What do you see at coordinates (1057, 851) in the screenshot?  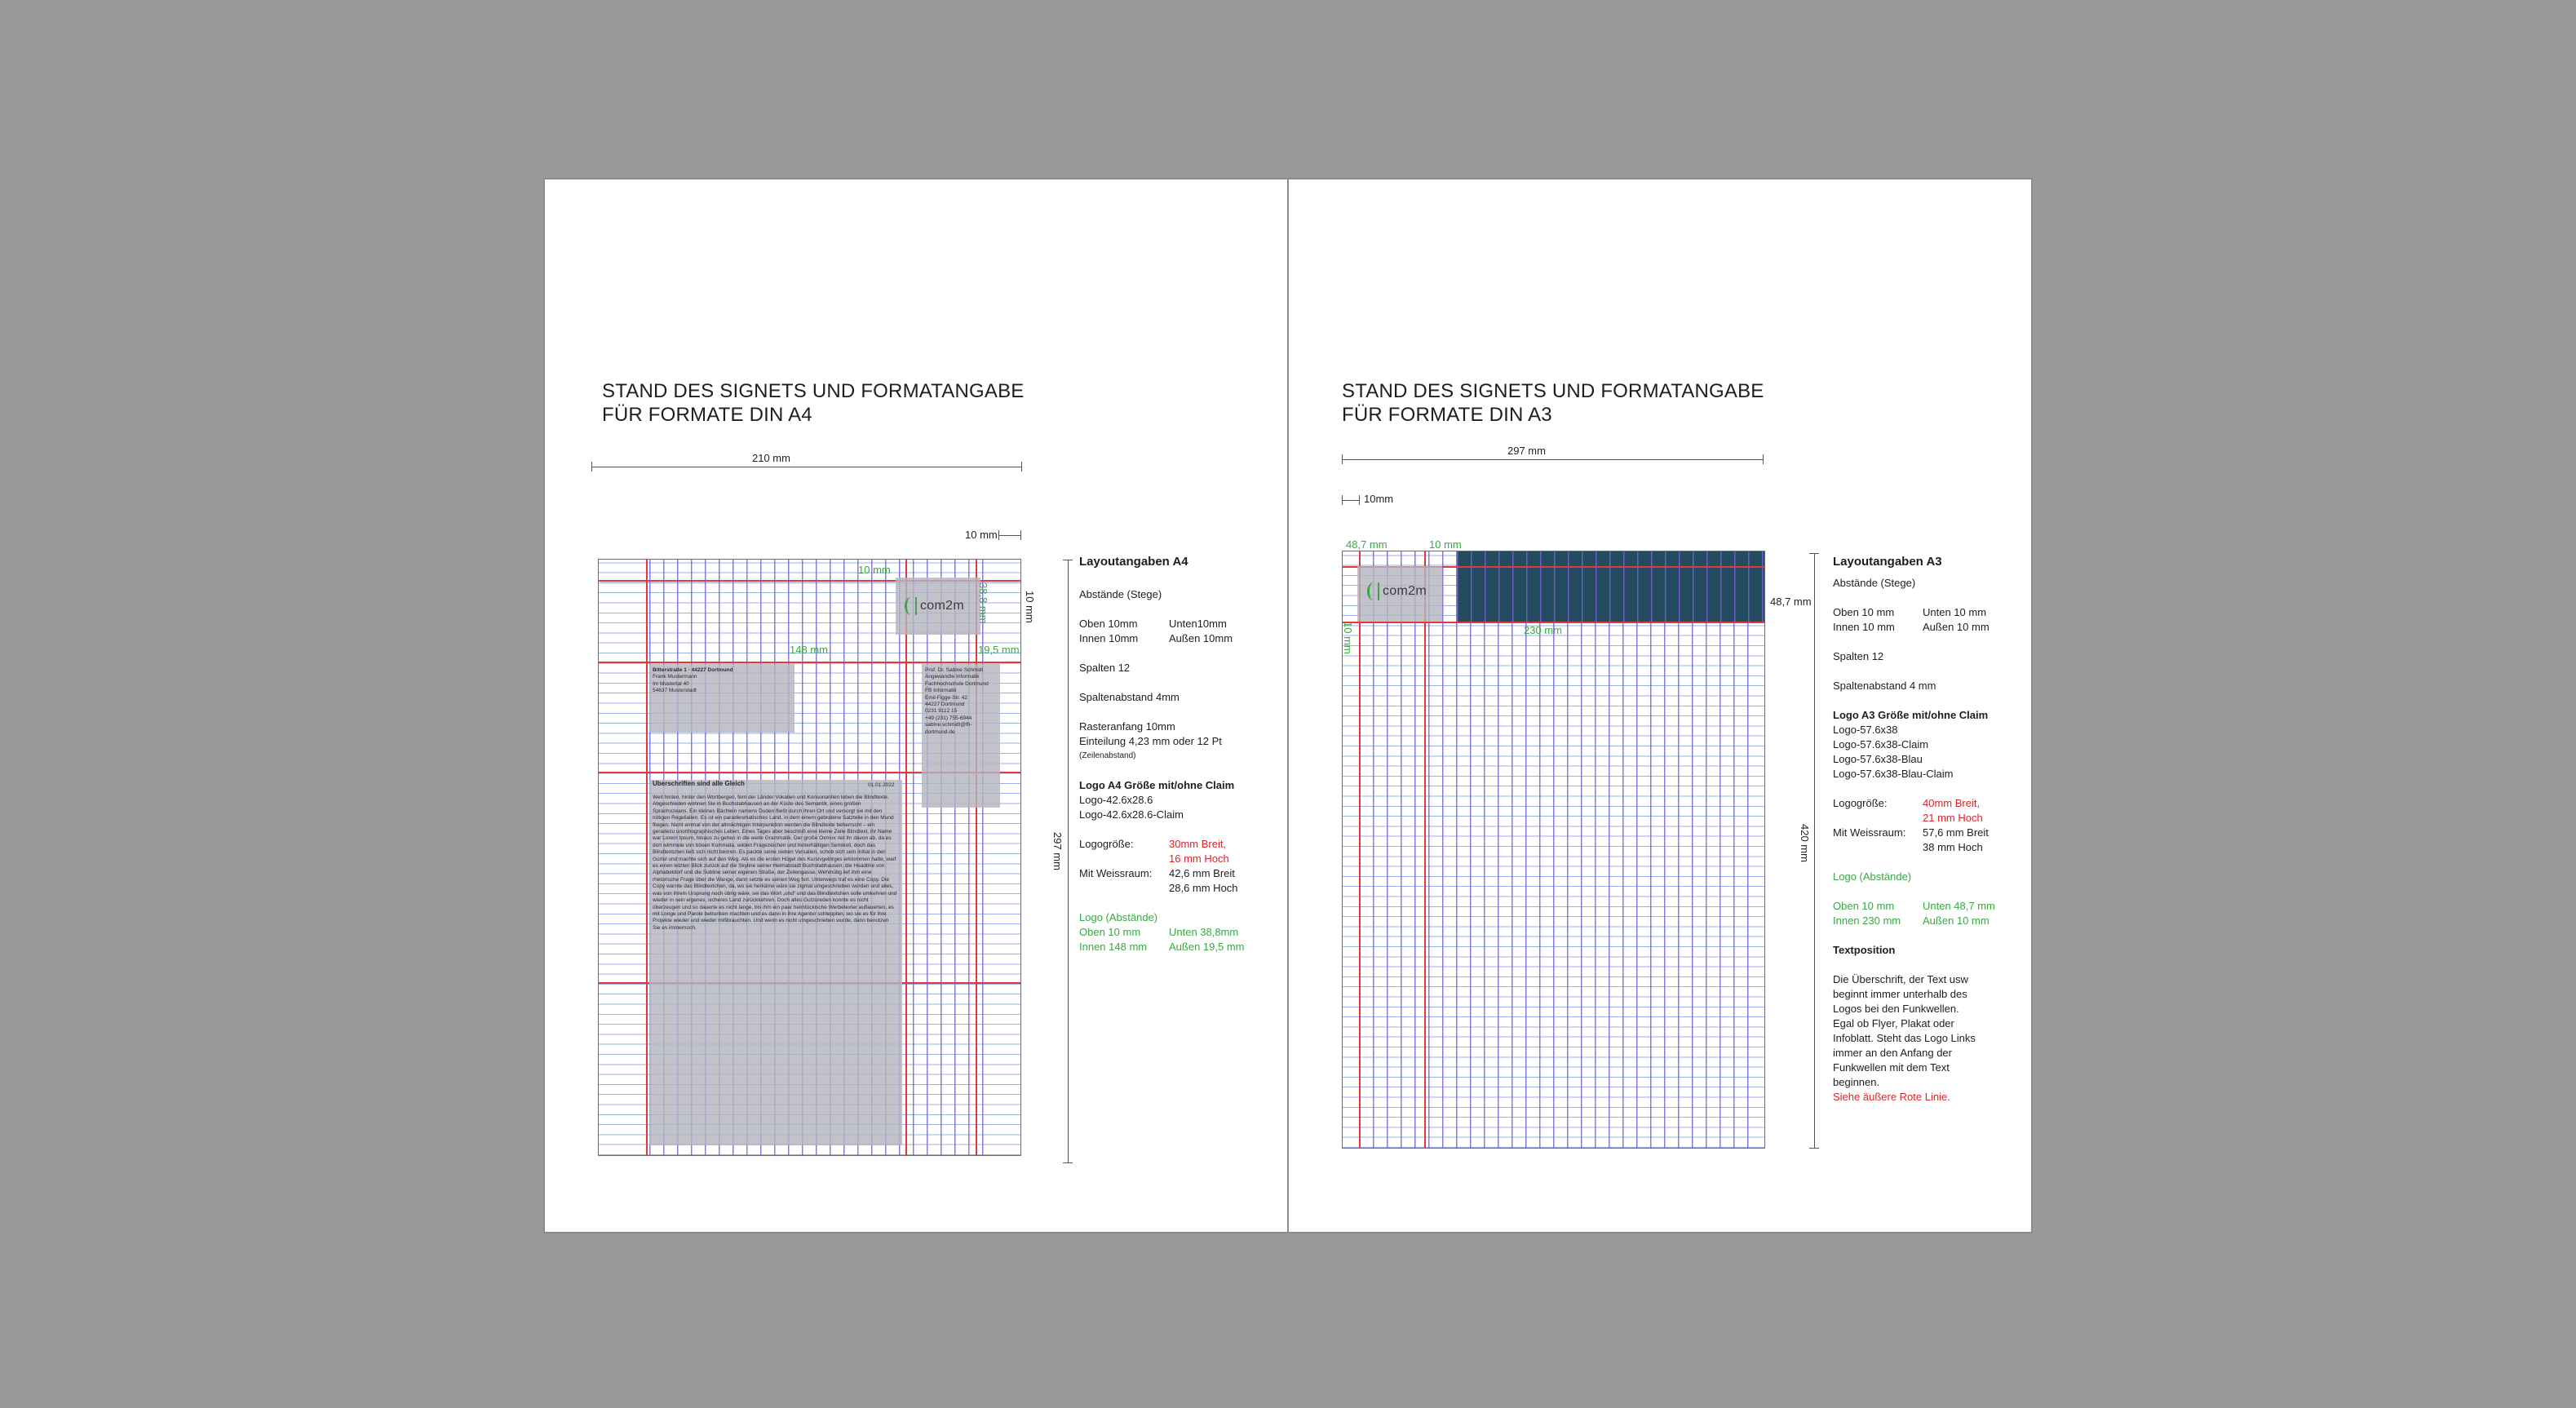 I see `height-label: 297 mm` at bounding box center [1057, 851].